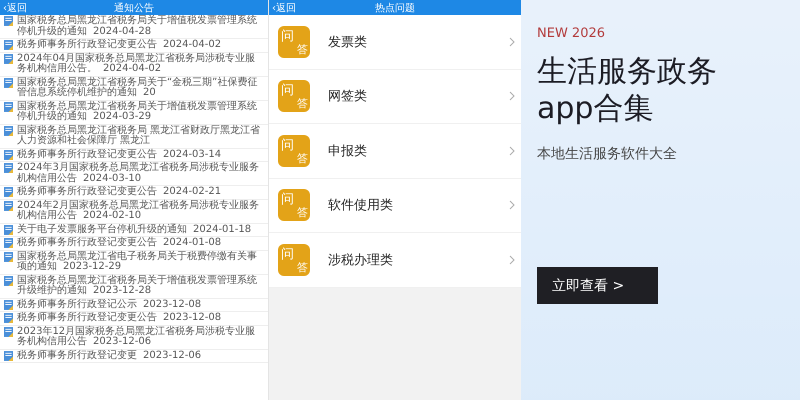 This screenshot has height=400, width=800. What do you see at coordinates (660, 33) in the screenshot?
I see `promo-tag: NEW 2026` at bounding box center [660, 33].